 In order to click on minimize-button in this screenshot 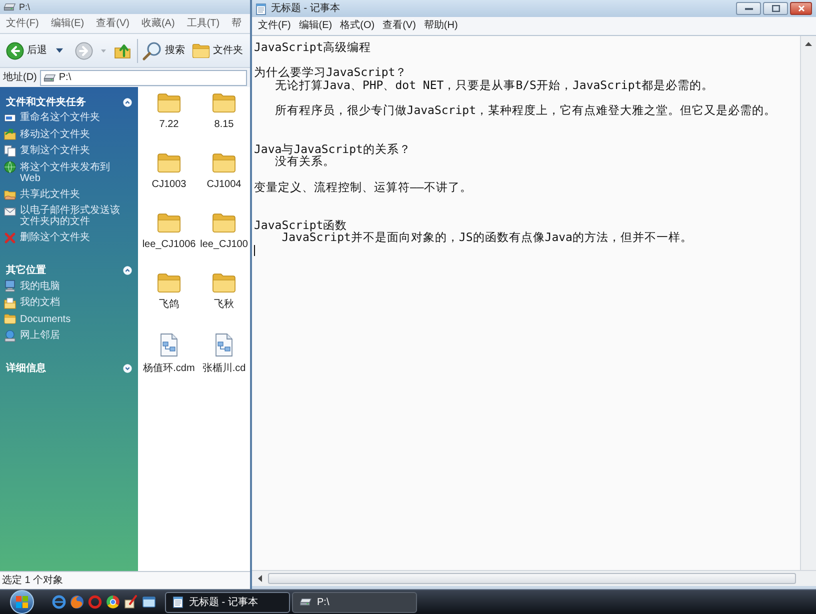, I will do `click(748, 8)`.